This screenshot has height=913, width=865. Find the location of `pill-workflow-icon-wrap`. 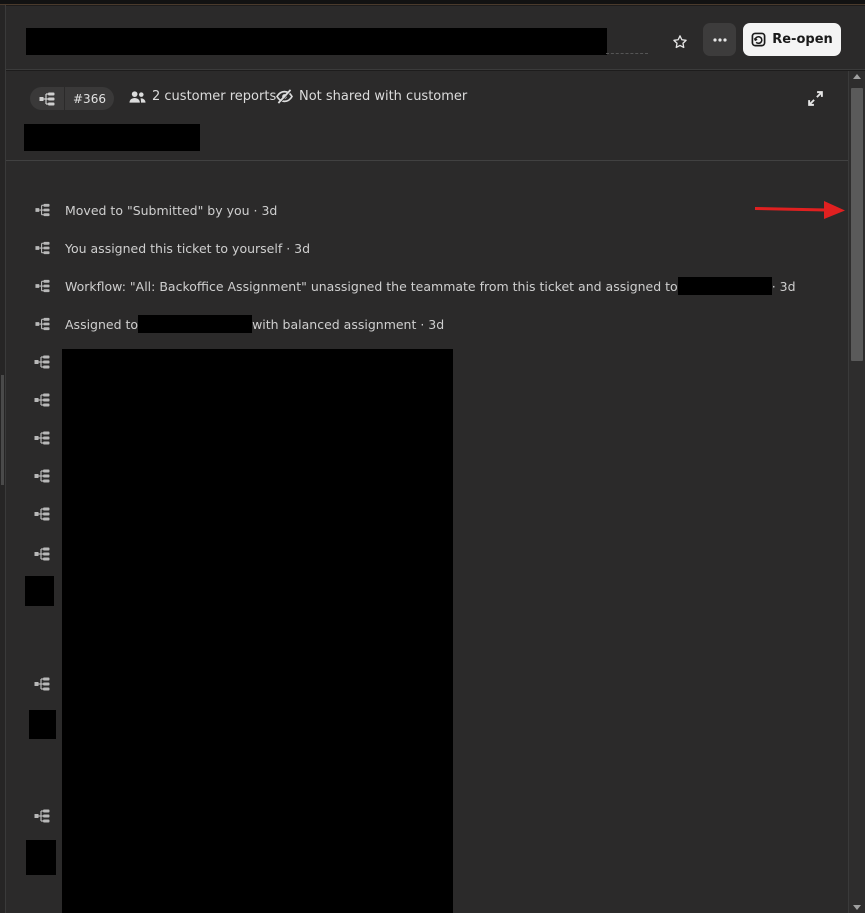

pill-workflow-icon-wrap is located at coordinates (47, 98).